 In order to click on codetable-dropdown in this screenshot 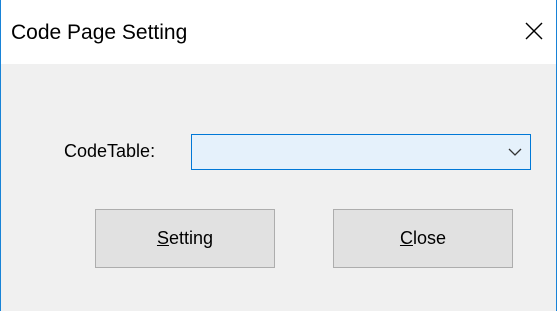, I will do `click(361, 152)`.